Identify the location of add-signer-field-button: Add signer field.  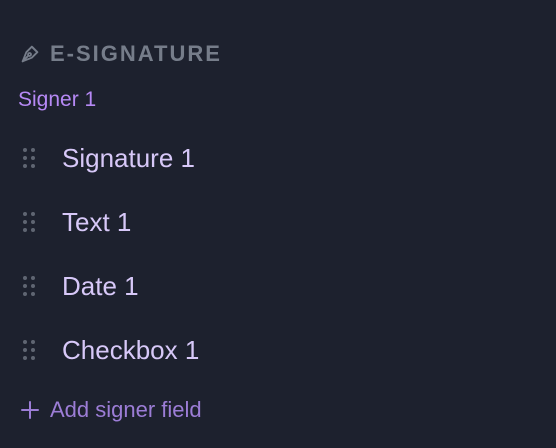
(110, 410).